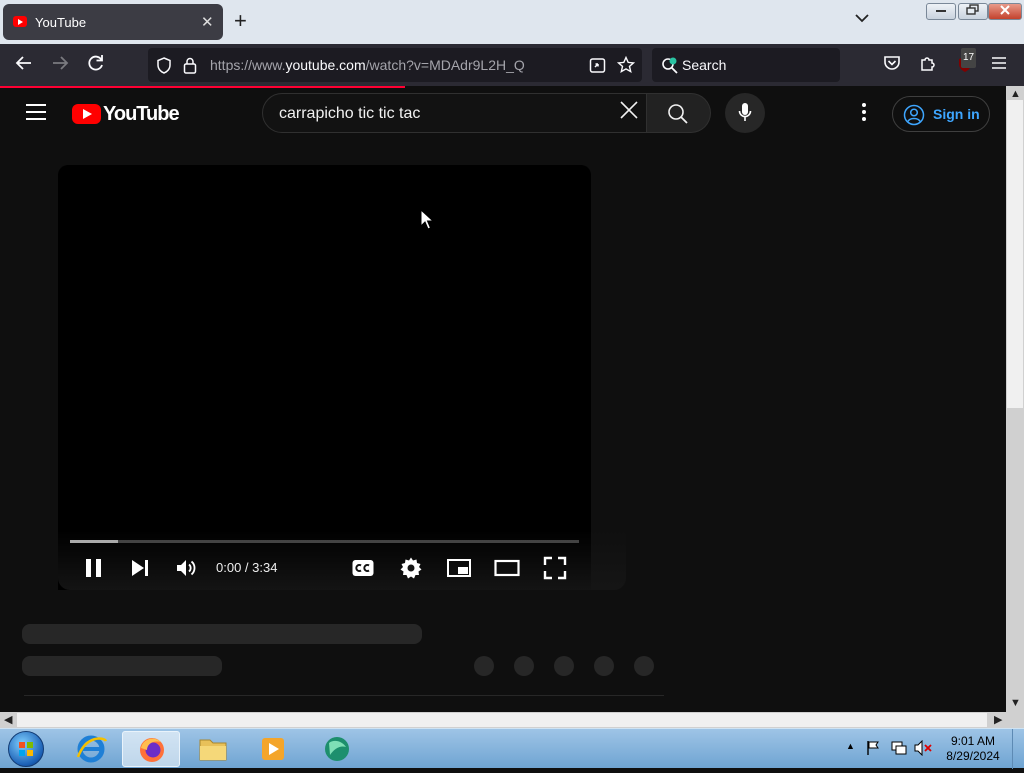 This screenshot has width=1024, height=773. I want to click on tab-title: YouTube, so click(61, 22).